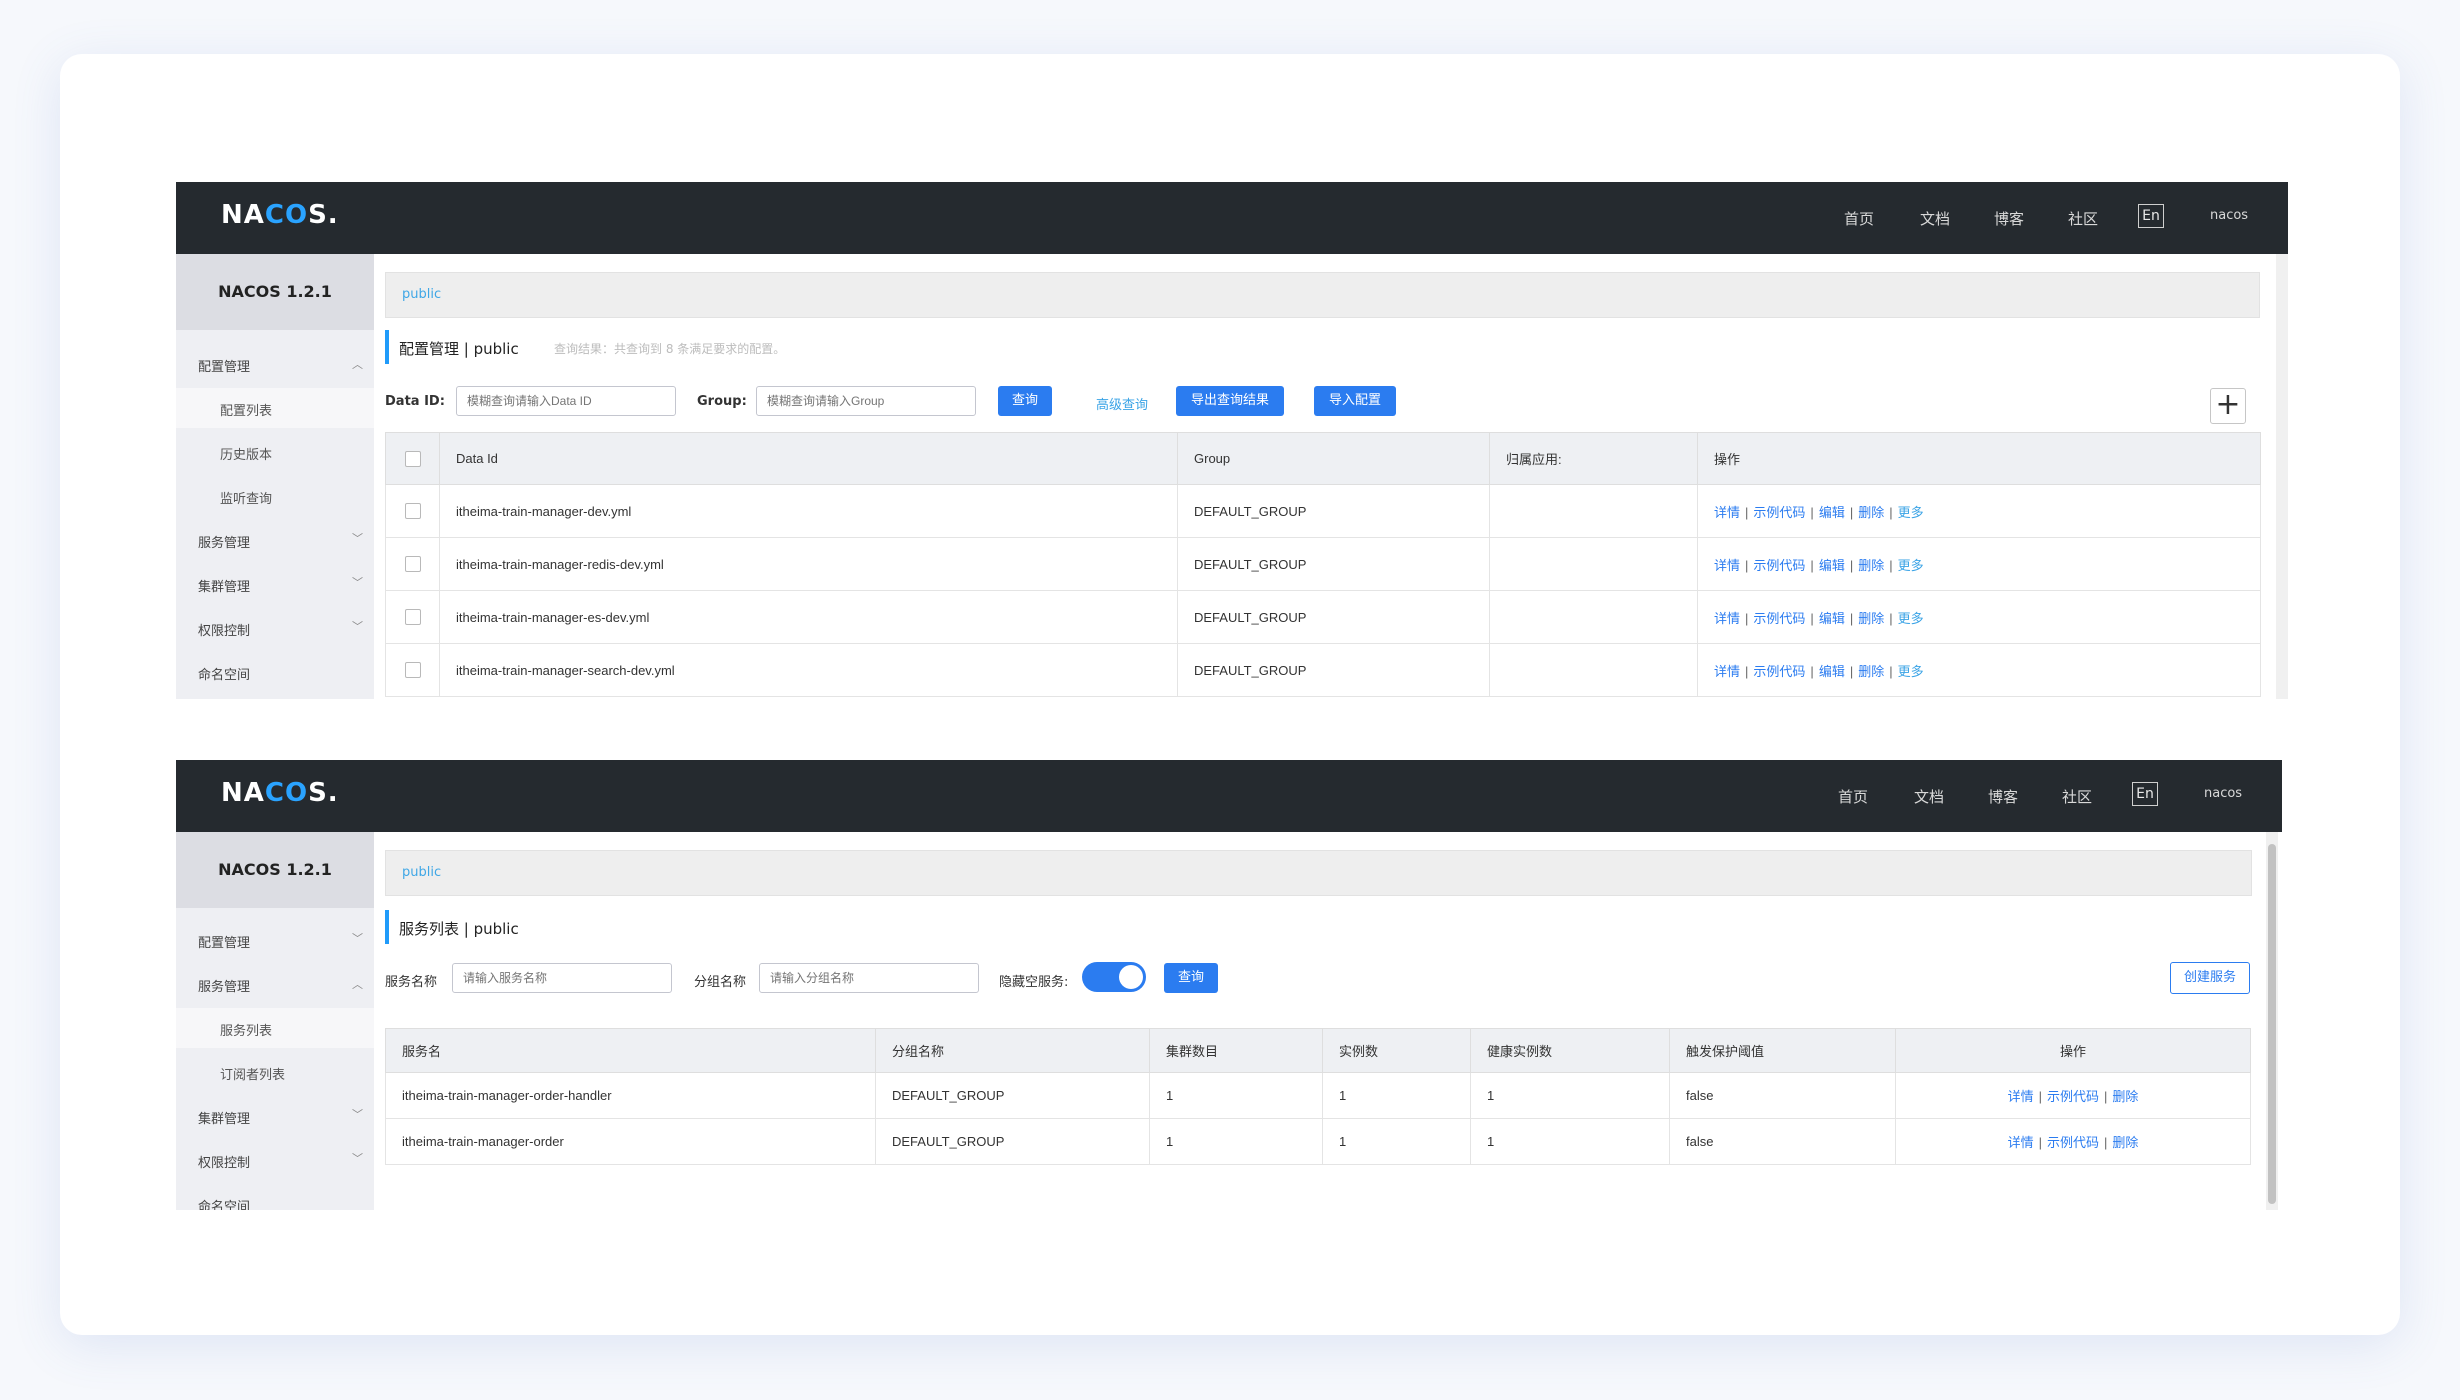 This screenshot has width=2460, height=1400. Describe the element at coordinates (2210, 978) in the screenshot. I see `create-service-button: 创建服务` at that location.